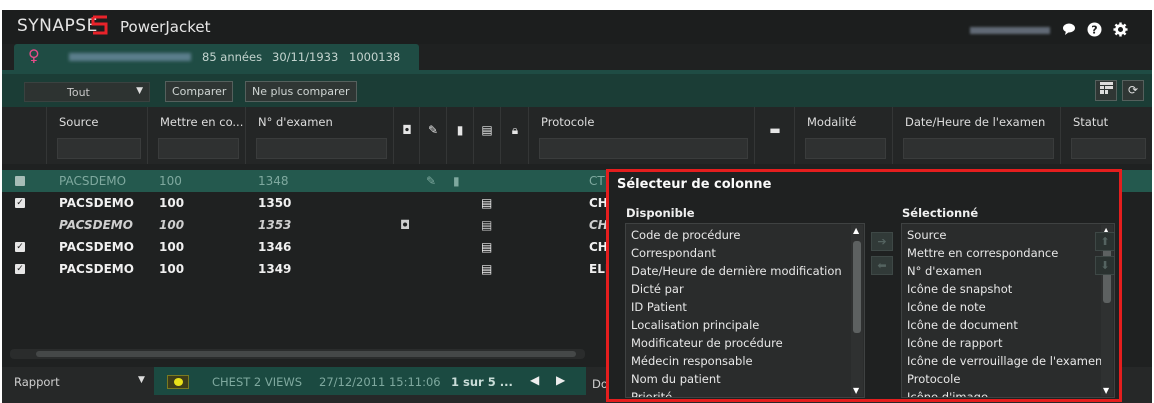 The image size is (1154, 403). What do you see at coordinates (1108, 148) in the screenshot?
I see `status-filter-input` at bounding box center [1108, 148].